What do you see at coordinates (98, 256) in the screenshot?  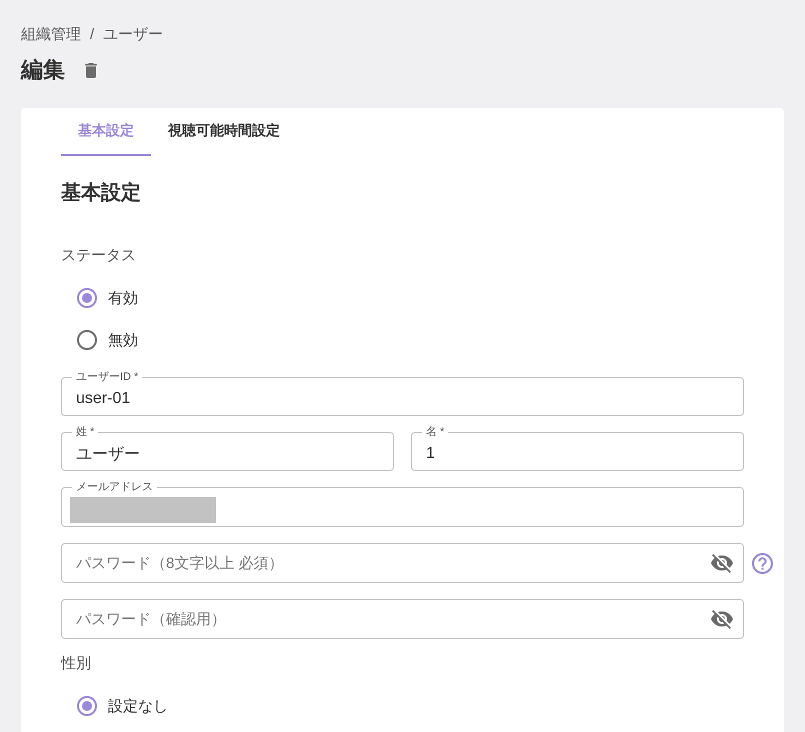 I see `group-label: ステータス` at bounding box center [98, 256].